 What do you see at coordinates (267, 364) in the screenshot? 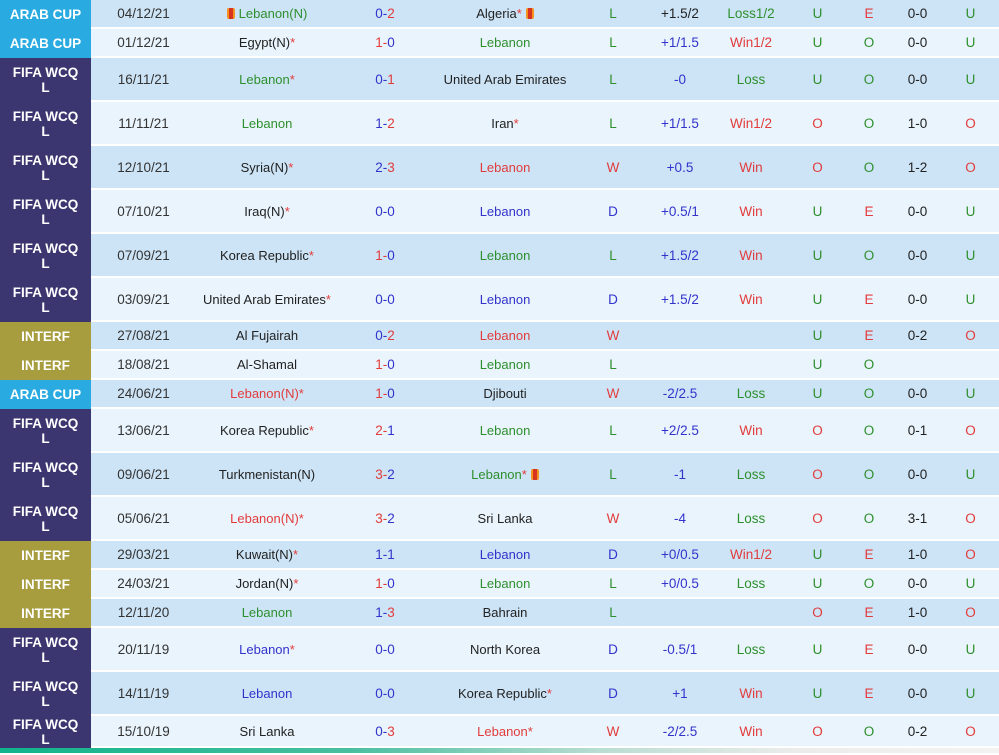
I see `team-name: Al-Shamal` at bounding box center [267, 364].